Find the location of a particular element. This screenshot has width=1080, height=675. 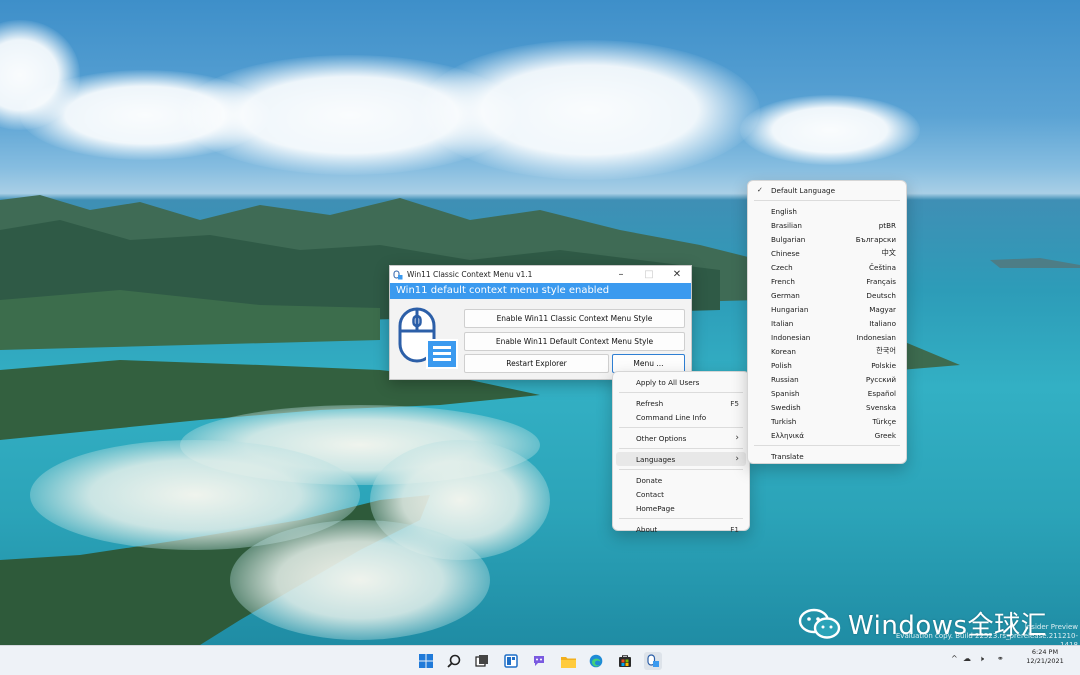

insider-line-1: Insider Preview is located at coordinates (1051, 627).